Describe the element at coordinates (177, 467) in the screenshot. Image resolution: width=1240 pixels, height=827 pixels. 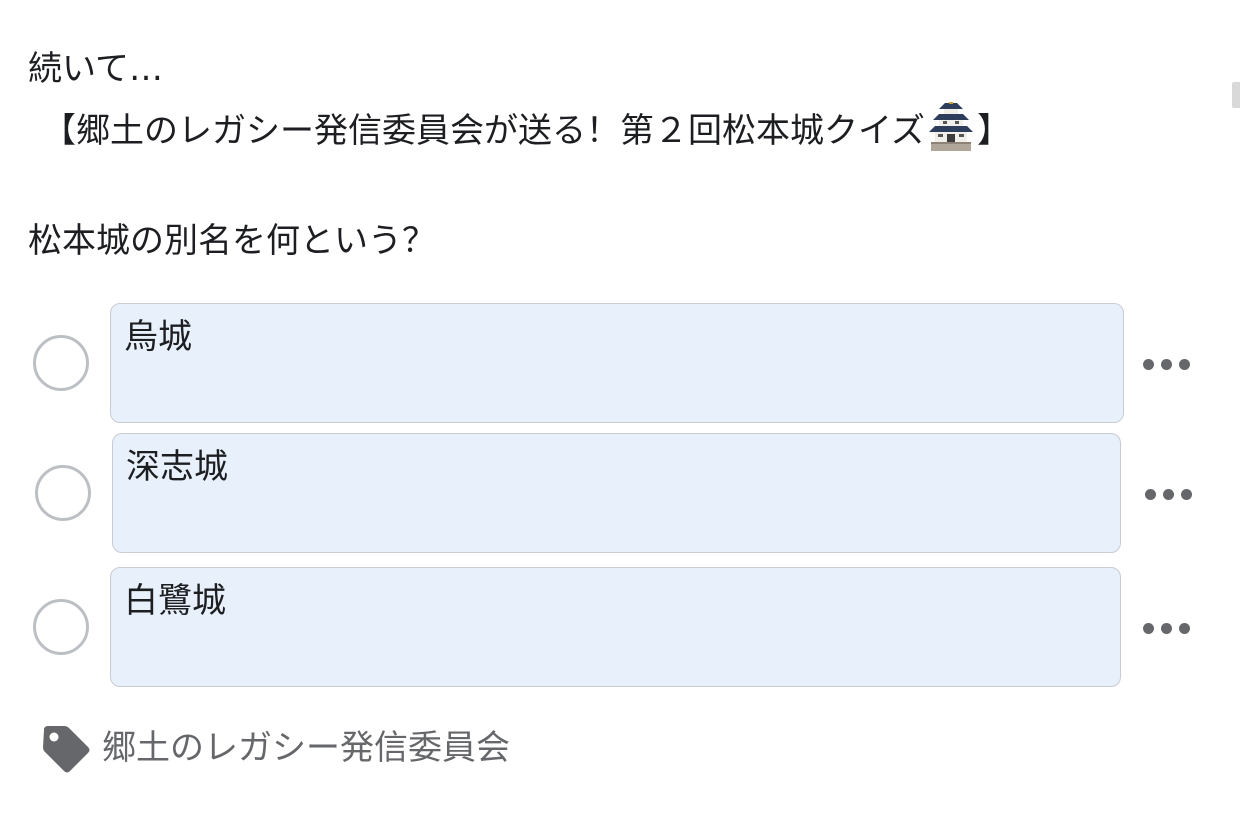
I see `poll-option-label: 深志城` at that location.